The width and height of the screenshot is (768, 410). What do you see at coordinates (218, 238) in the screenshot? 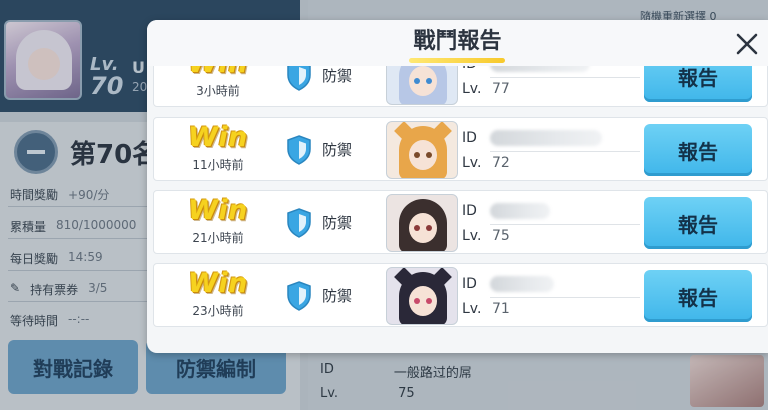
I see `battle-time: 21小時前` at bounding box center [218, 238].